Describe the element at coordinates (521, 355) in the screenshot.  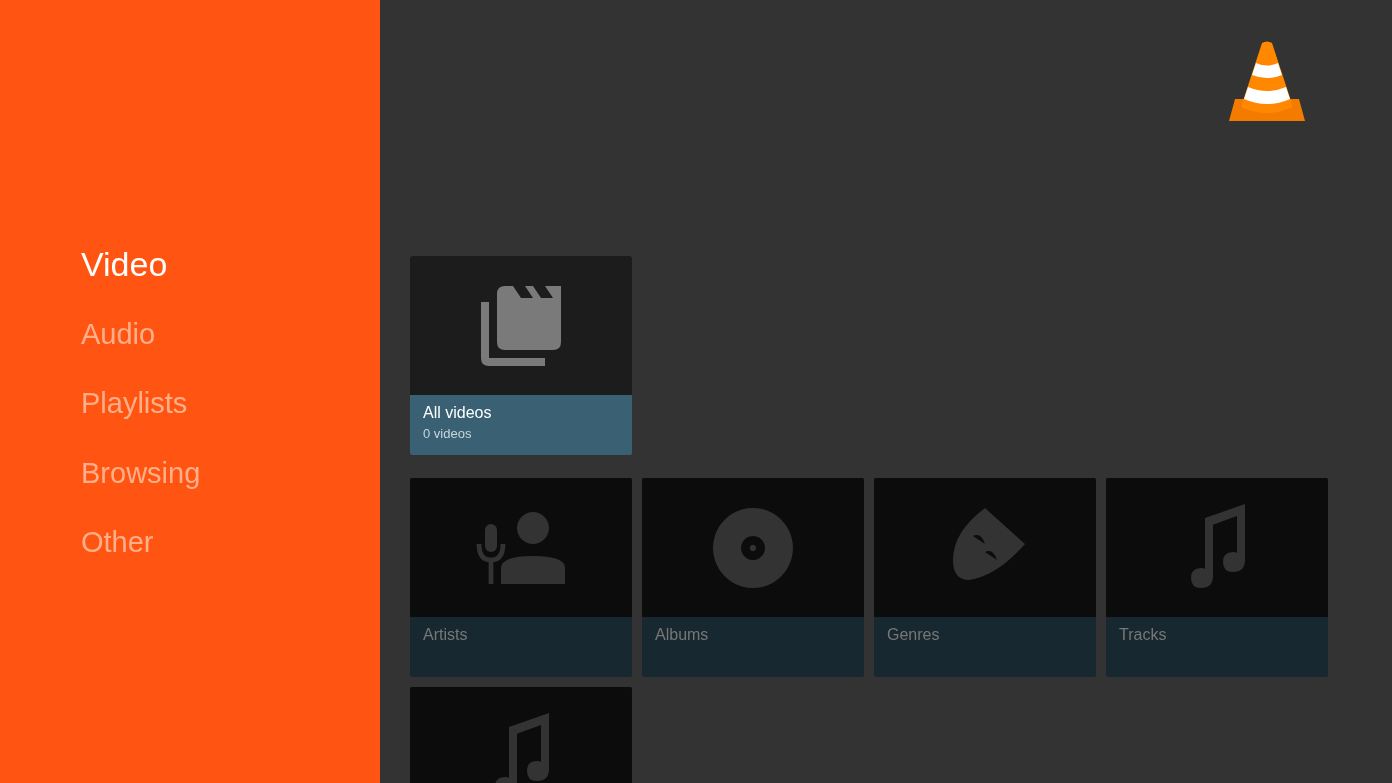
I see `category-card: All videos 0 videos` at that location.